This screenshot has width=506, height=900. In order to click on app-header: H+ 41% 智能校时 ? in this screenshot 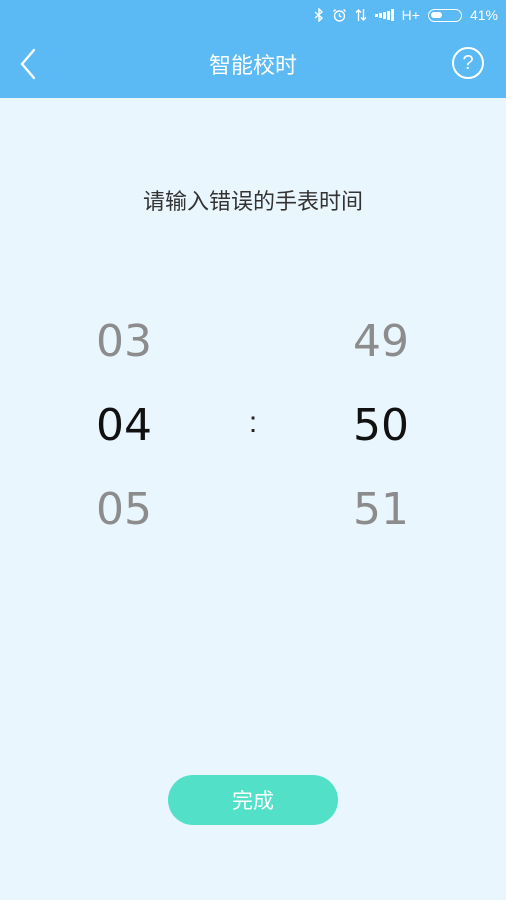, I will do `click(253, 49)`.